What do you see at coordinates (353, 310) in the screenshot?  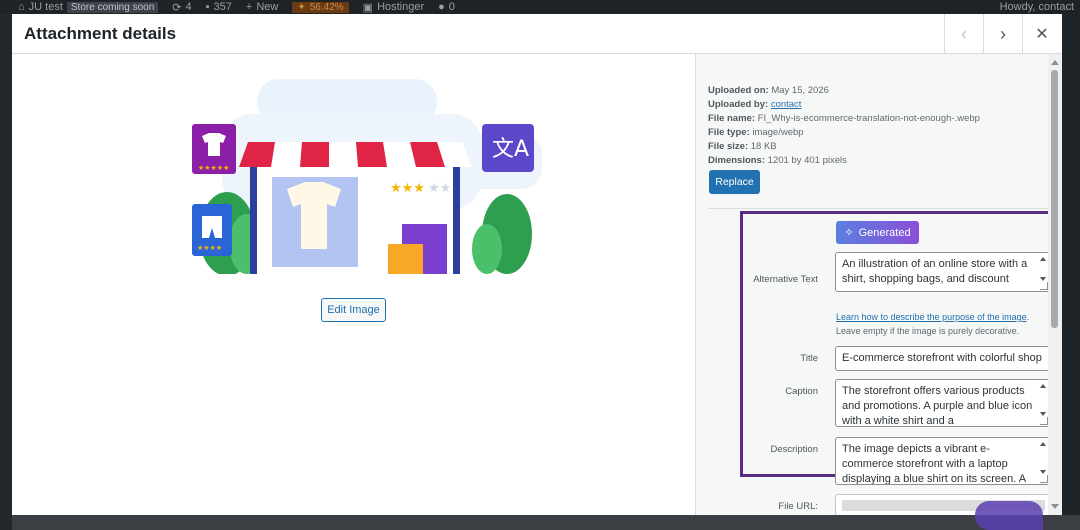 I see `edit-image-button: Edit Image` at bounding box center [353, 310].